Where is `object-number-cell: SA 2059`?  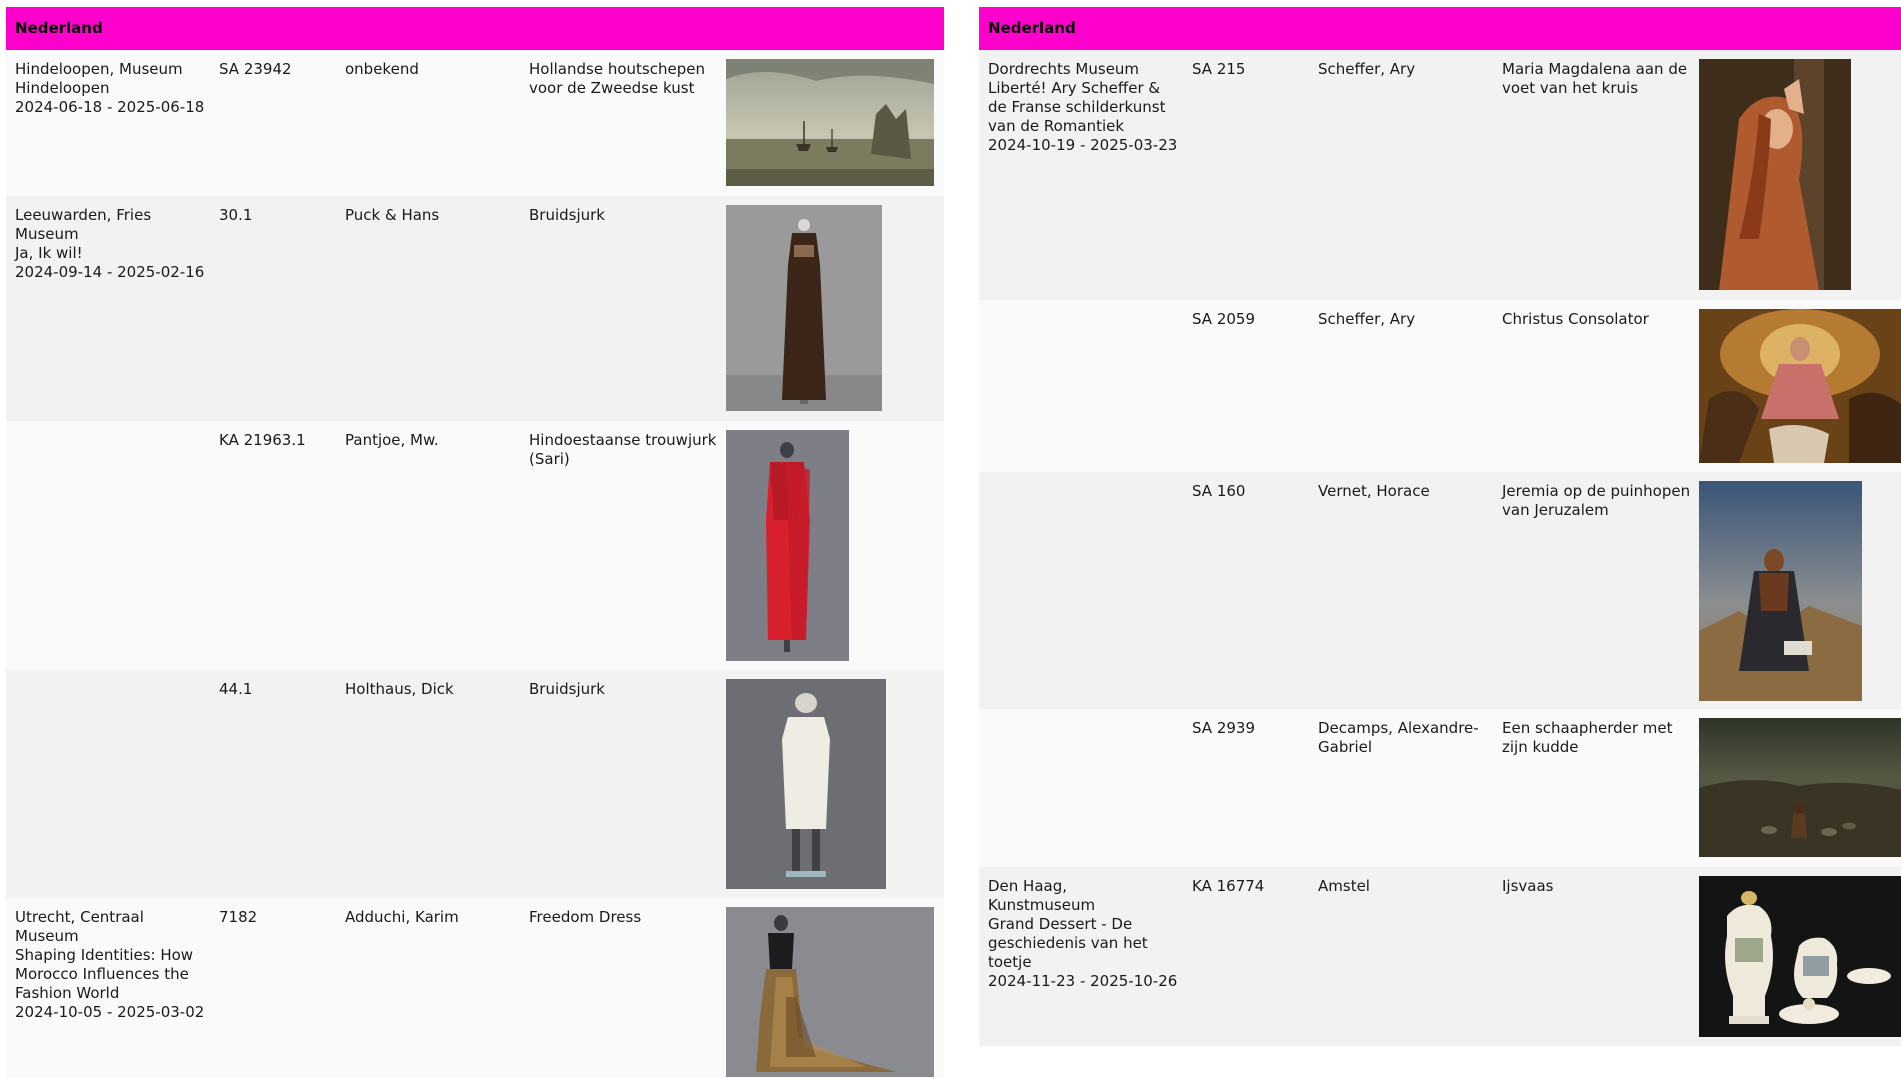 object-number-cell: SA 2059 is located at coordinates (1224, 319).